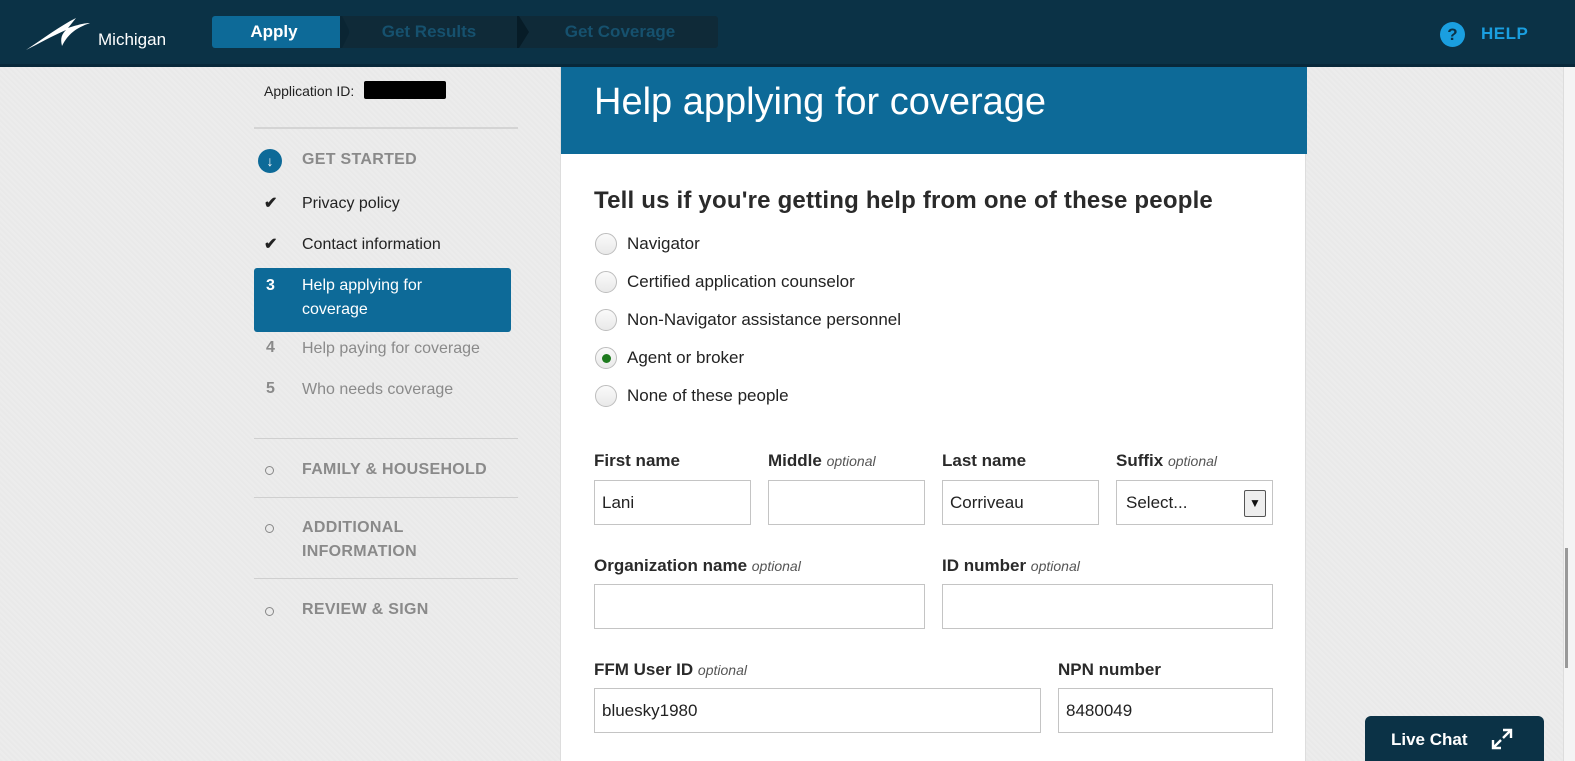  I want to click on sidebar-item-help-applying: 3 Help applying for coverage, so click(382, 300).